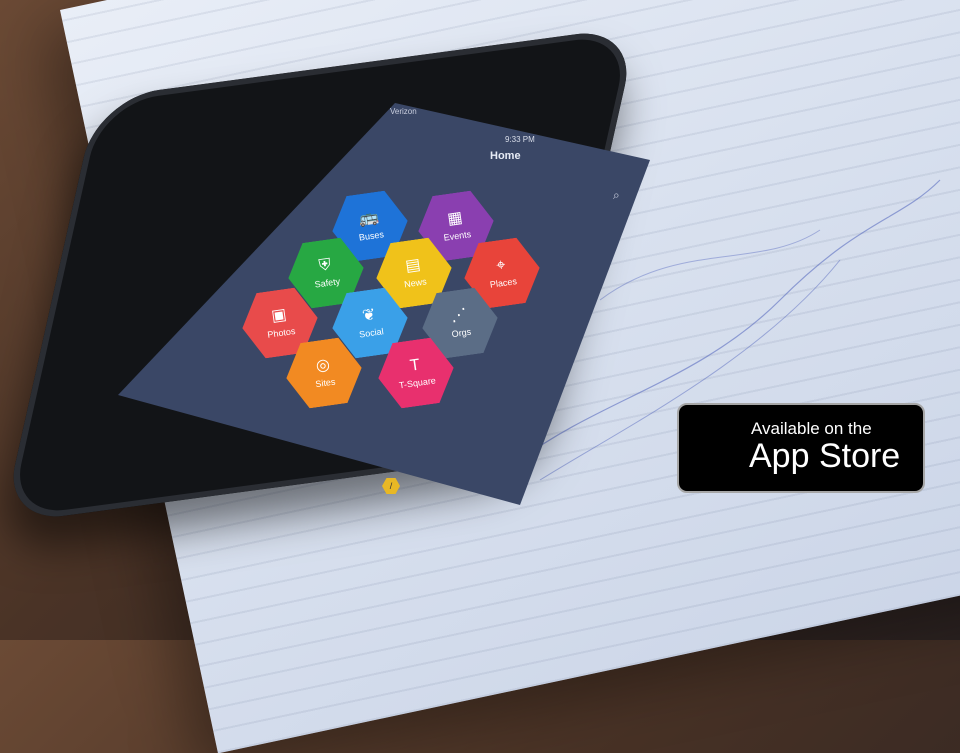 This screenshot has height=753, width=960. Describe the element at coordinates (279, 316) in the screenshot. I see `photo-icon: ▣` at that location.